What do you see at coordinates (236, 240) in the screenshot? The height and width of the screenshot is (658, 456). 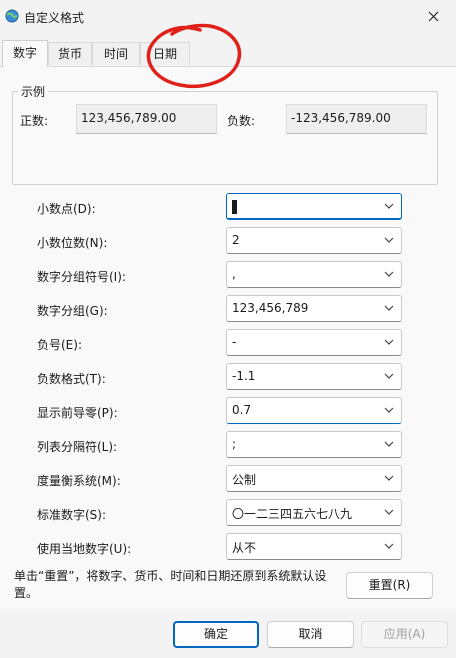 I see `decimal-digits-value: 2` at bounding box center [236, 240].